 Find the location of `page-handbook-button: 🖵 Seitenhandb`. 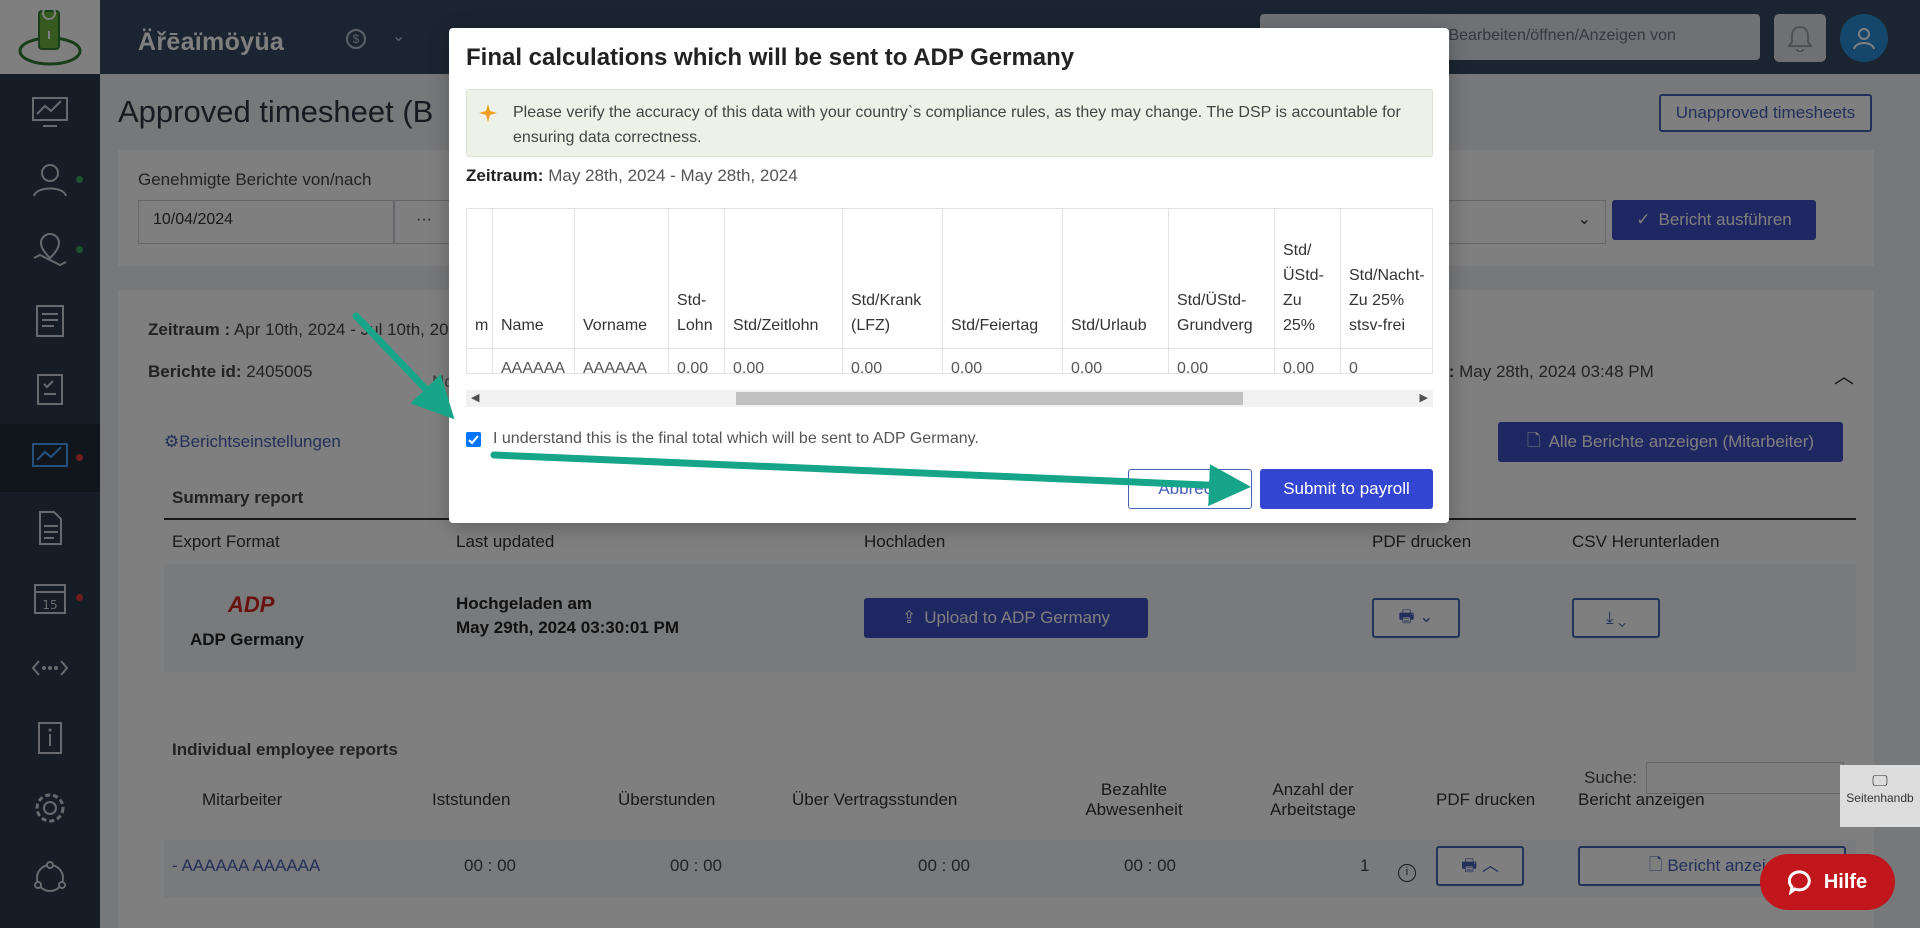

page-handbook-button: 🖵 Seitenhandb is located at coordinates (1880, 796).